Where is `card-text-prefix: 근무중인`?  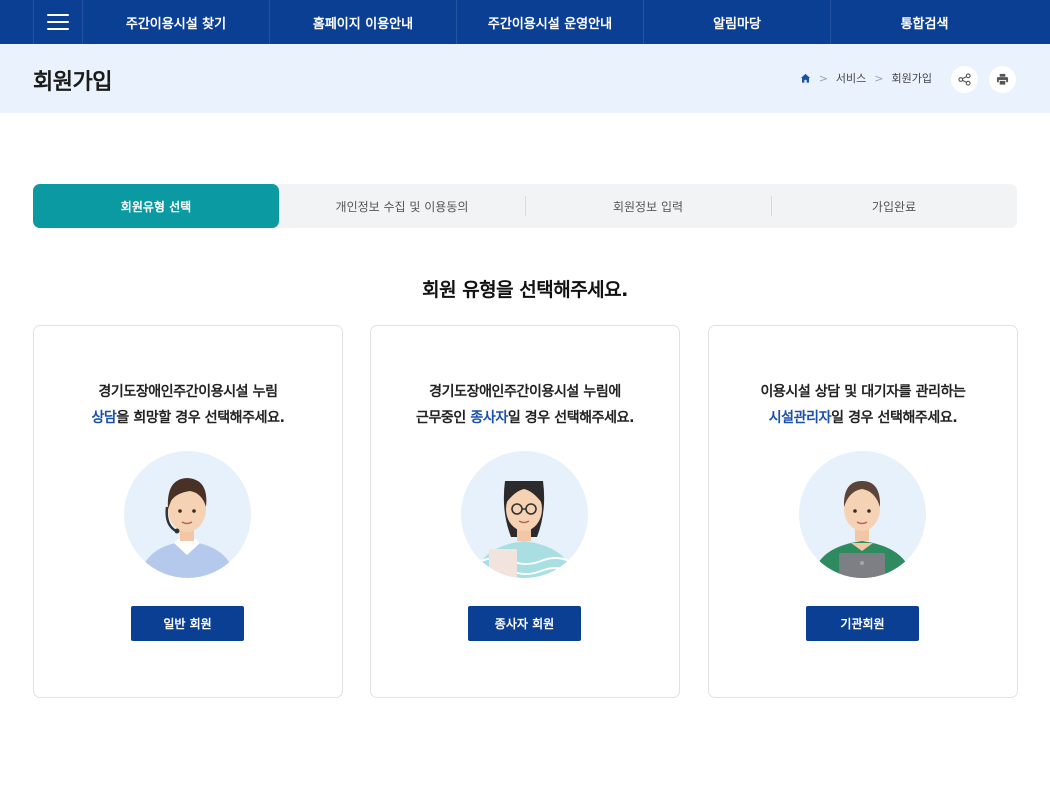
card-text-prefix: 근무중인 is located at coordinates (443, 418).